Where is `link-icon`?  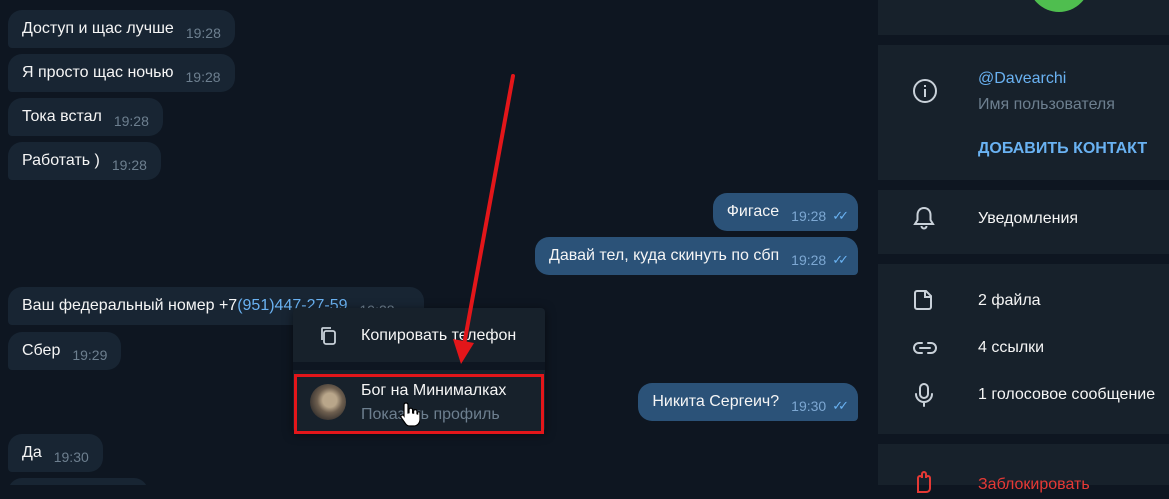
link-icon is located at coordinates (925, 350).